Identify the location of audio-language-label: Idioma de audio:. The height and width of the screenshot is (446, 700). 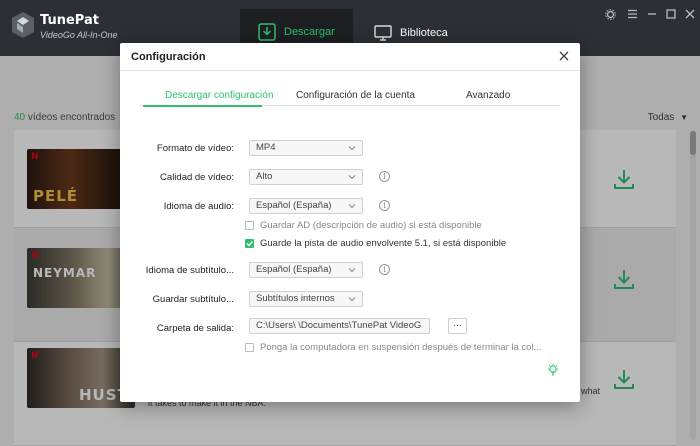
(198, 206).